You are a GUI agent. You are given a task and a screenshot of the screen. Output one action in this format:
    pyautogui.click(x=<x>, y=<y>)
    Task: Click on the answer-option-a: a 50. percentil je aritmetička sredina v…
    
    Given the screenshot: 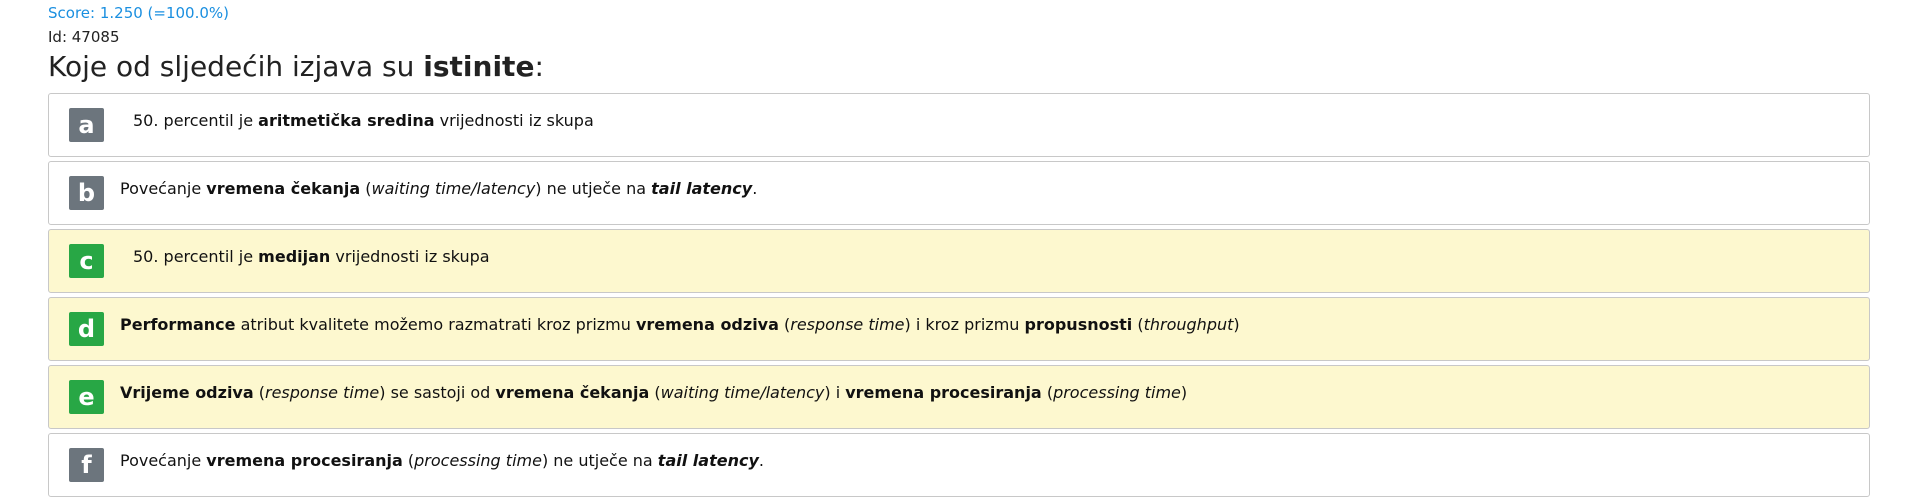 What is the action you would take?
    pyautogui.click(x=959, y=125)
    